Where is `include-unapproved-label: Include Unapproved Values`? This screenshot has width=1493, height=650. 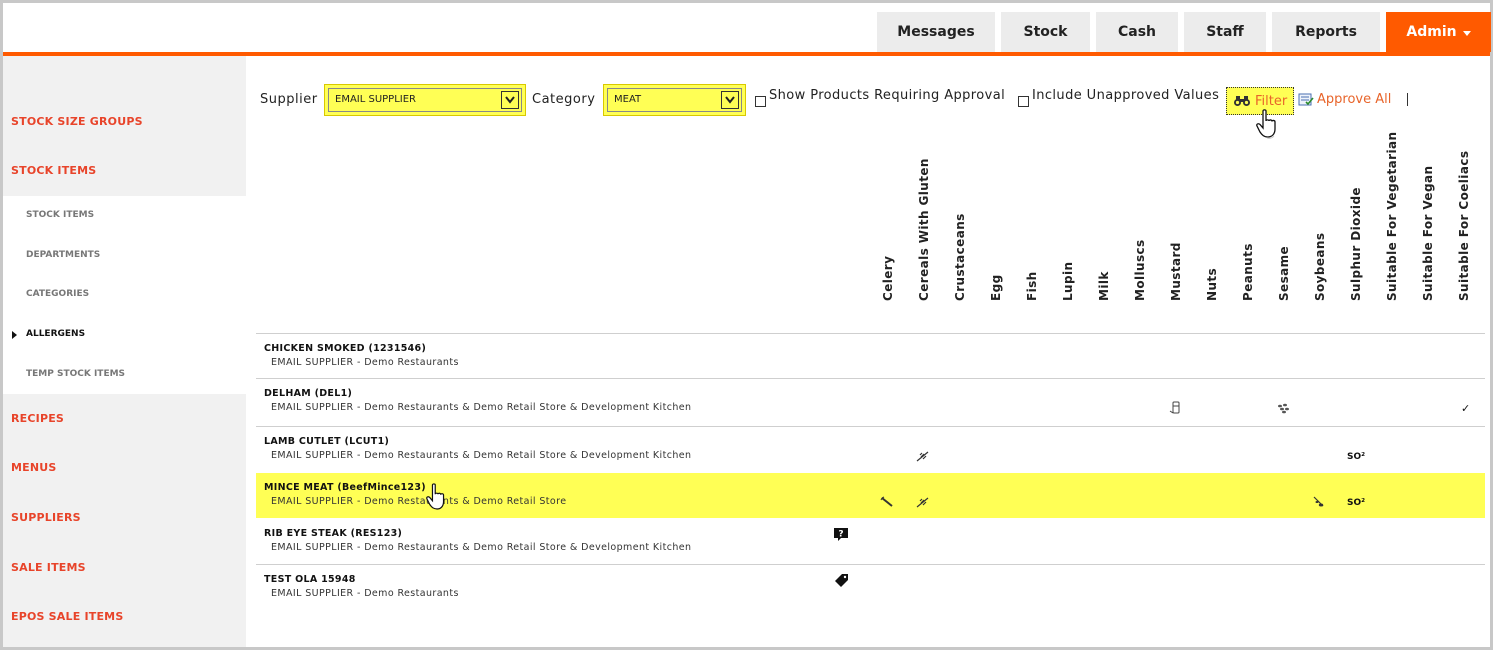
include-unapproved-label: Include Unapproved Values is located at coordinates (1126, 95).